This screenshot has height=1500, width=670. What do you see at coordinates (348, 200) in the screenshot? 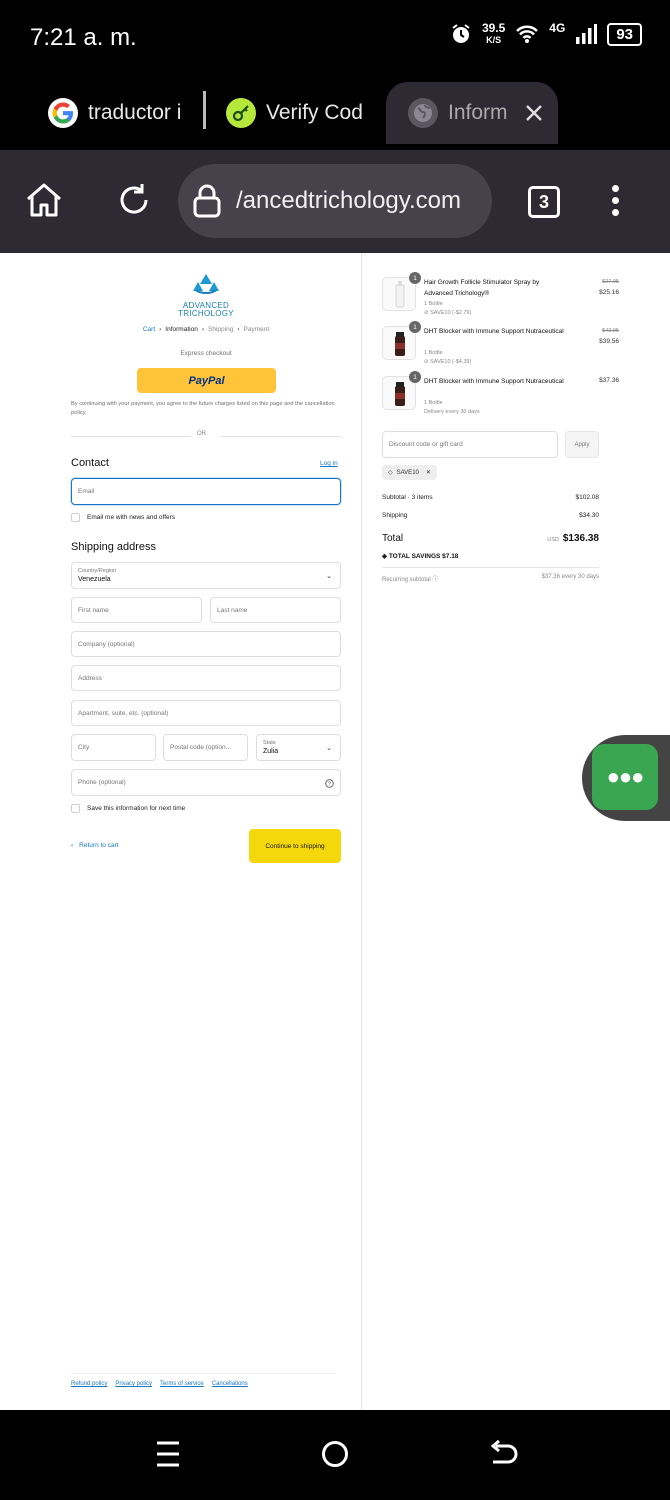
I see `url-text: /ancedtrichology.com` at bounding box center [348, 200].